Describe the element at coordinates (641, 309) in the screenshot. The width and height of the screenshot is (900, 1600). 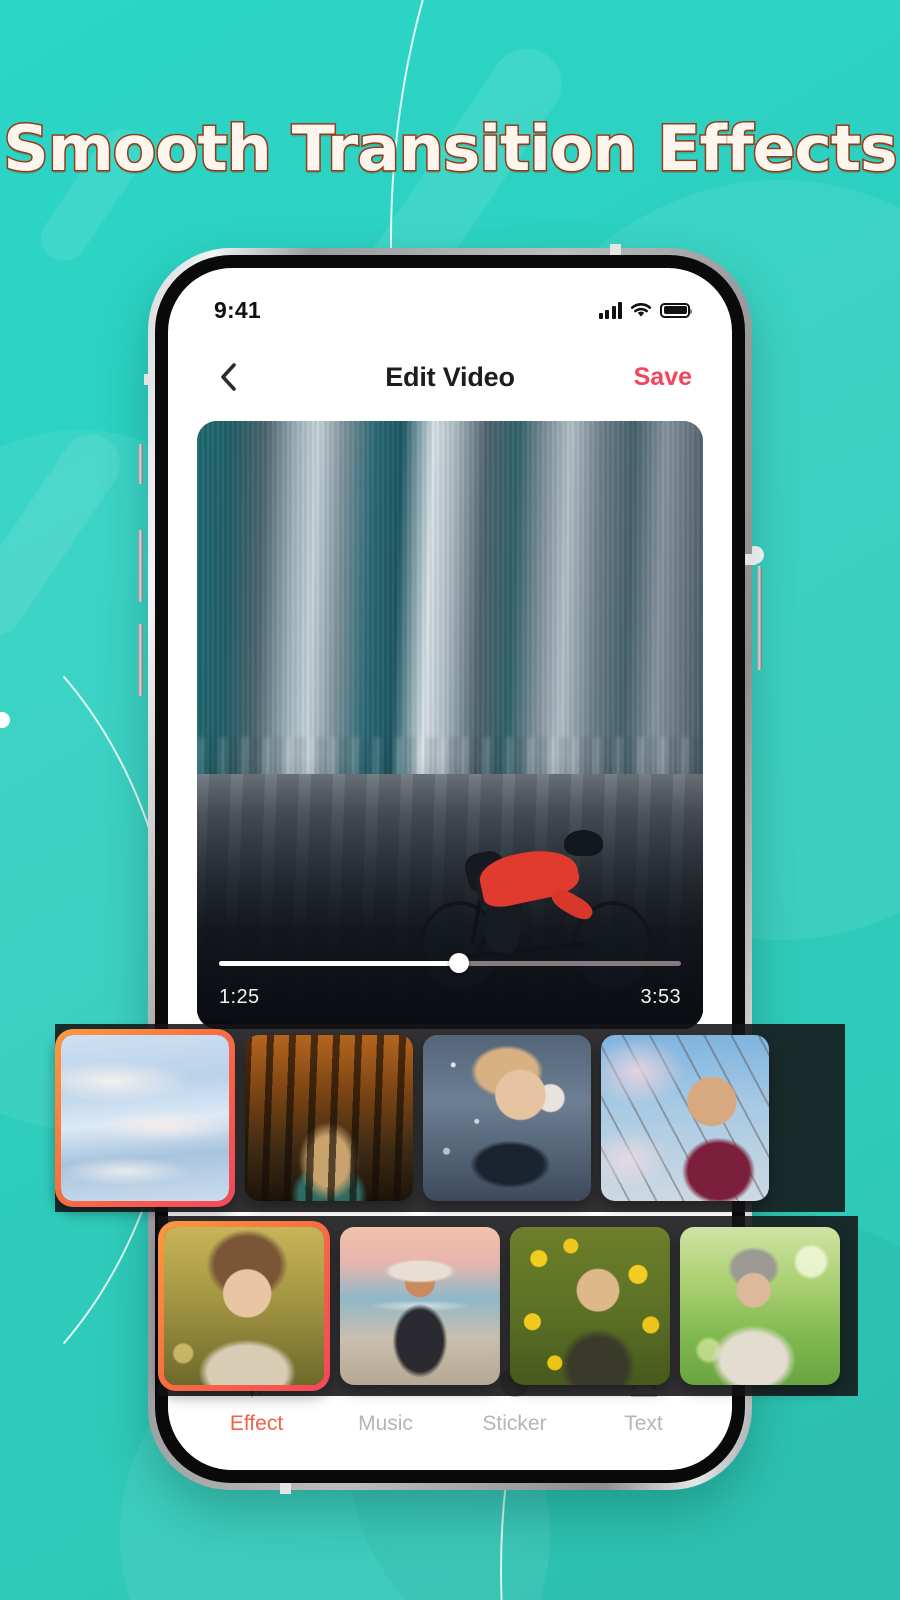
I see `wifi-icon` at that location.